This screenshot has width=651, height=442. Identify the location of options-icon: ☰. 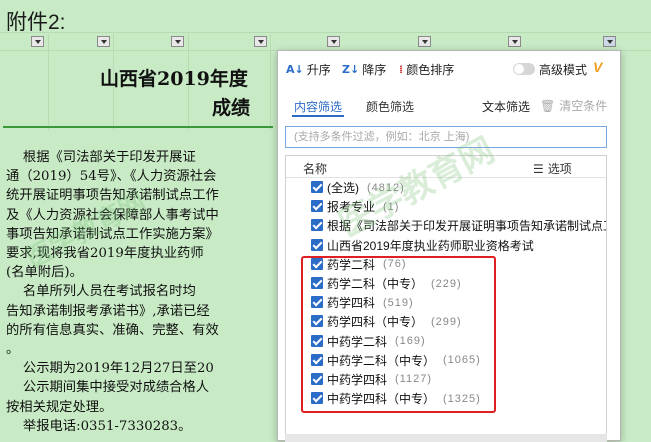
(538, 168).